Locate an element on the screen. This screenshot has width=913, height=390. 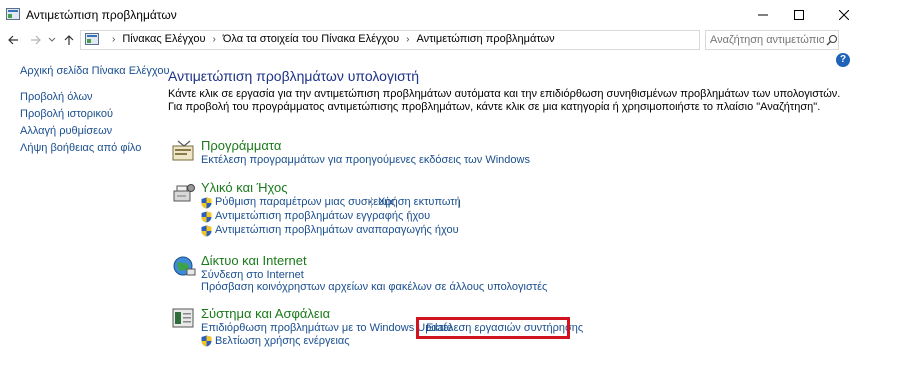
get-help-from-friend-link: Λήψη βοήθειας από φίλο is located at coordinates (80, 148).